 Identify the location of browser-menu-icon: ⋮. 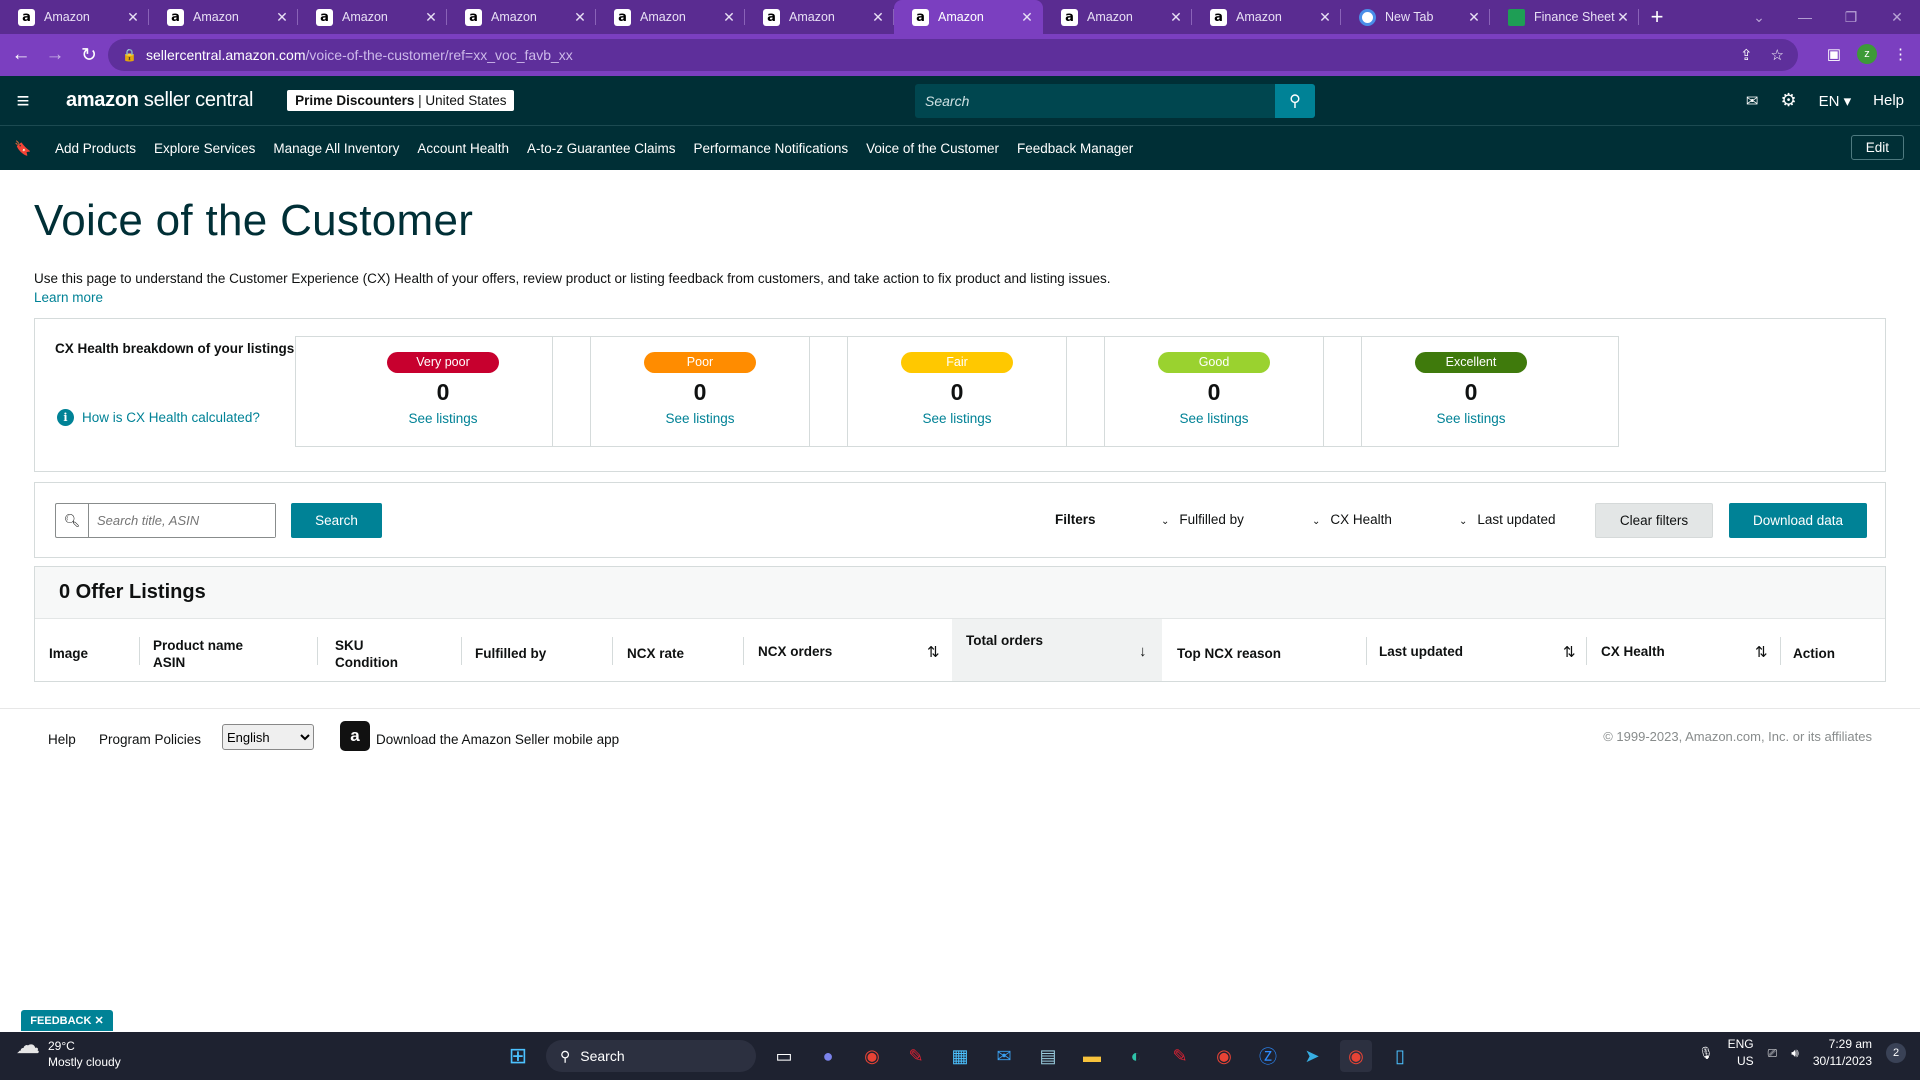
(1900, 54).